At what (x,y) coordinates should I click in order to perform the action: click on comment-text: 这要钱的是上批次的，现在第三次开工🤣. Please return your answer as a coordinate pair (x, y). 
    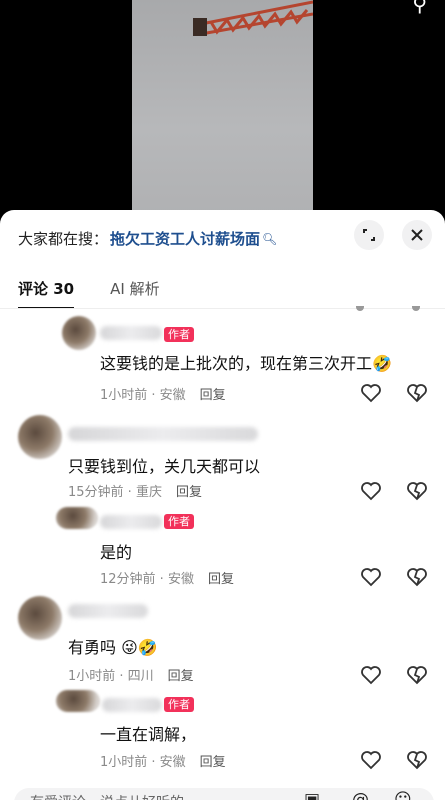
    Looking at the image, I should click on (246, 362).